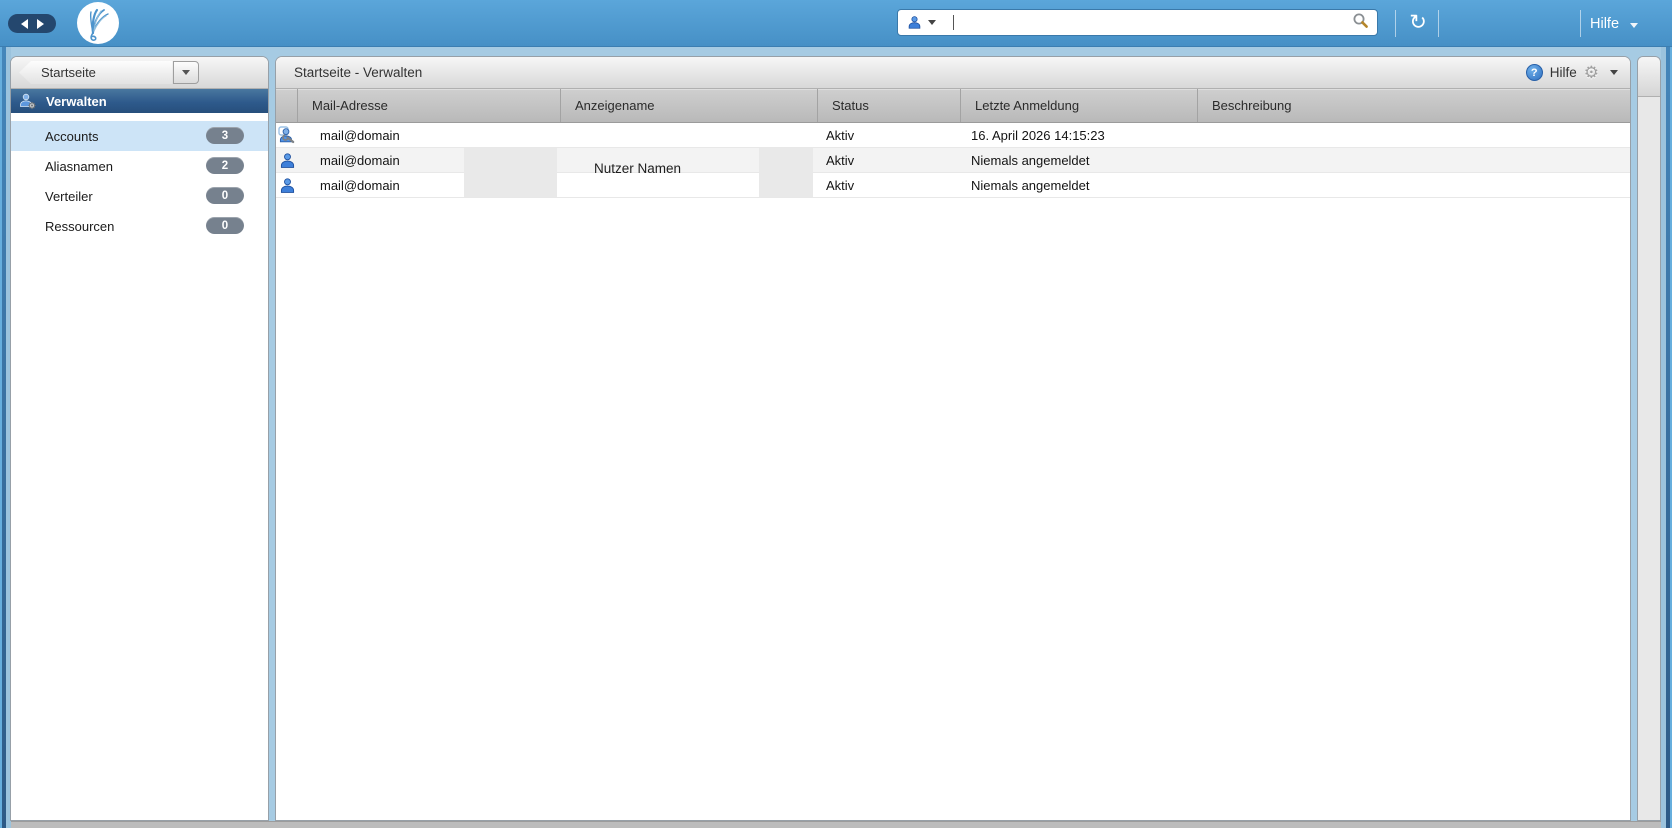 This screenshot has width=1672, height=828. What do you see at coordinates (40, 23) in the screenshot?
I see `nav-forward-icon` at bounding box center [40, 23].